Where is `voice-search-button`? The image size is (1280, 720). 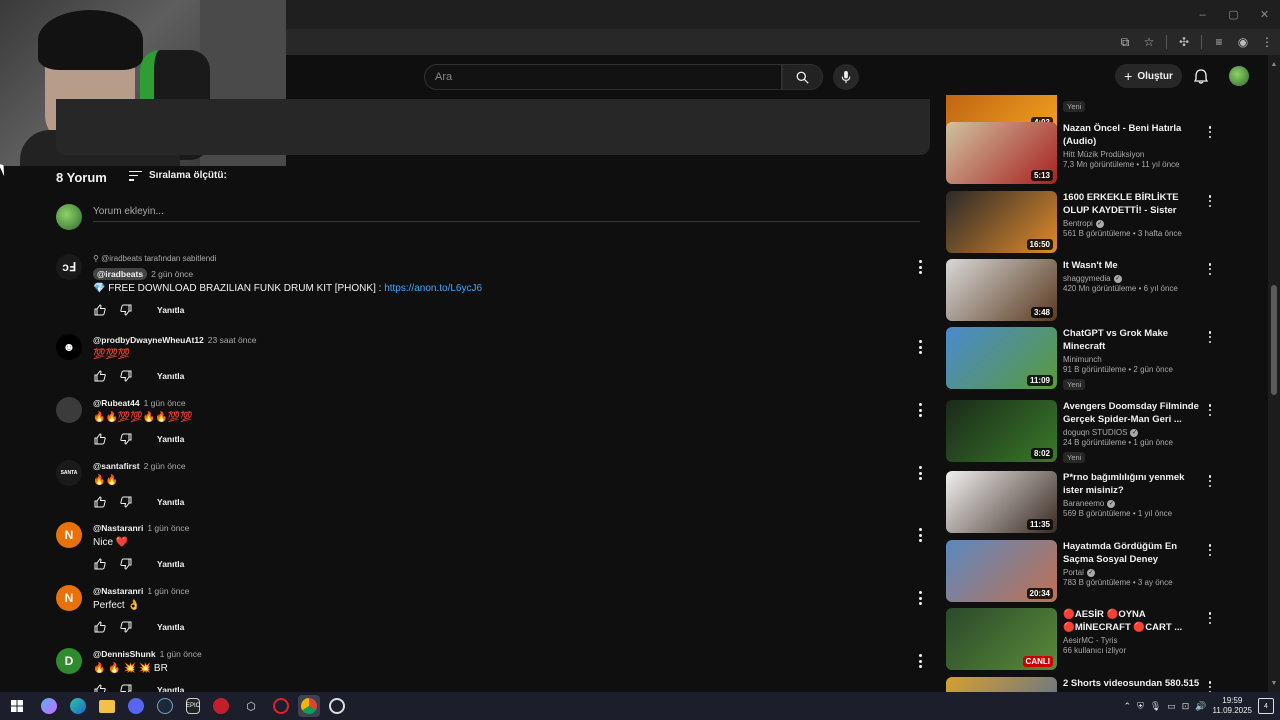 voice-search-button is located at coordinates (846, 77).